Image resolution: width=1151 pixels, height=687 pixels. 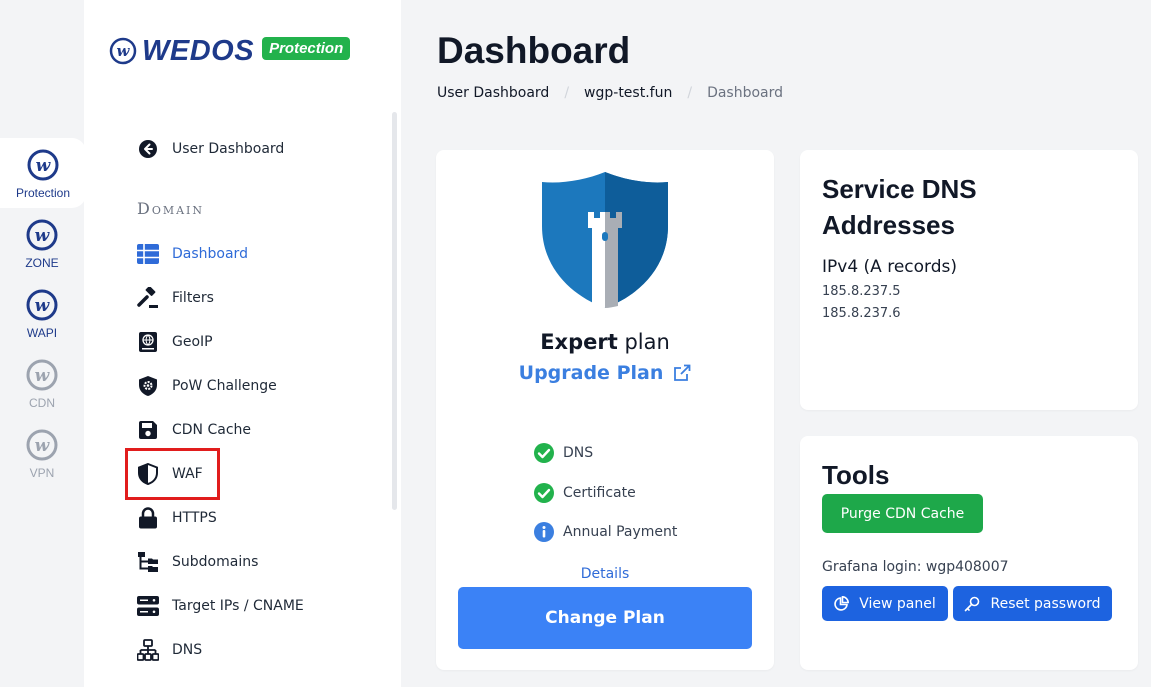 What do you see at coordinates (899, 189) in the screenshot?
I see `dns-card-title-line1: Service DNS` at bounding box center [899, 189].